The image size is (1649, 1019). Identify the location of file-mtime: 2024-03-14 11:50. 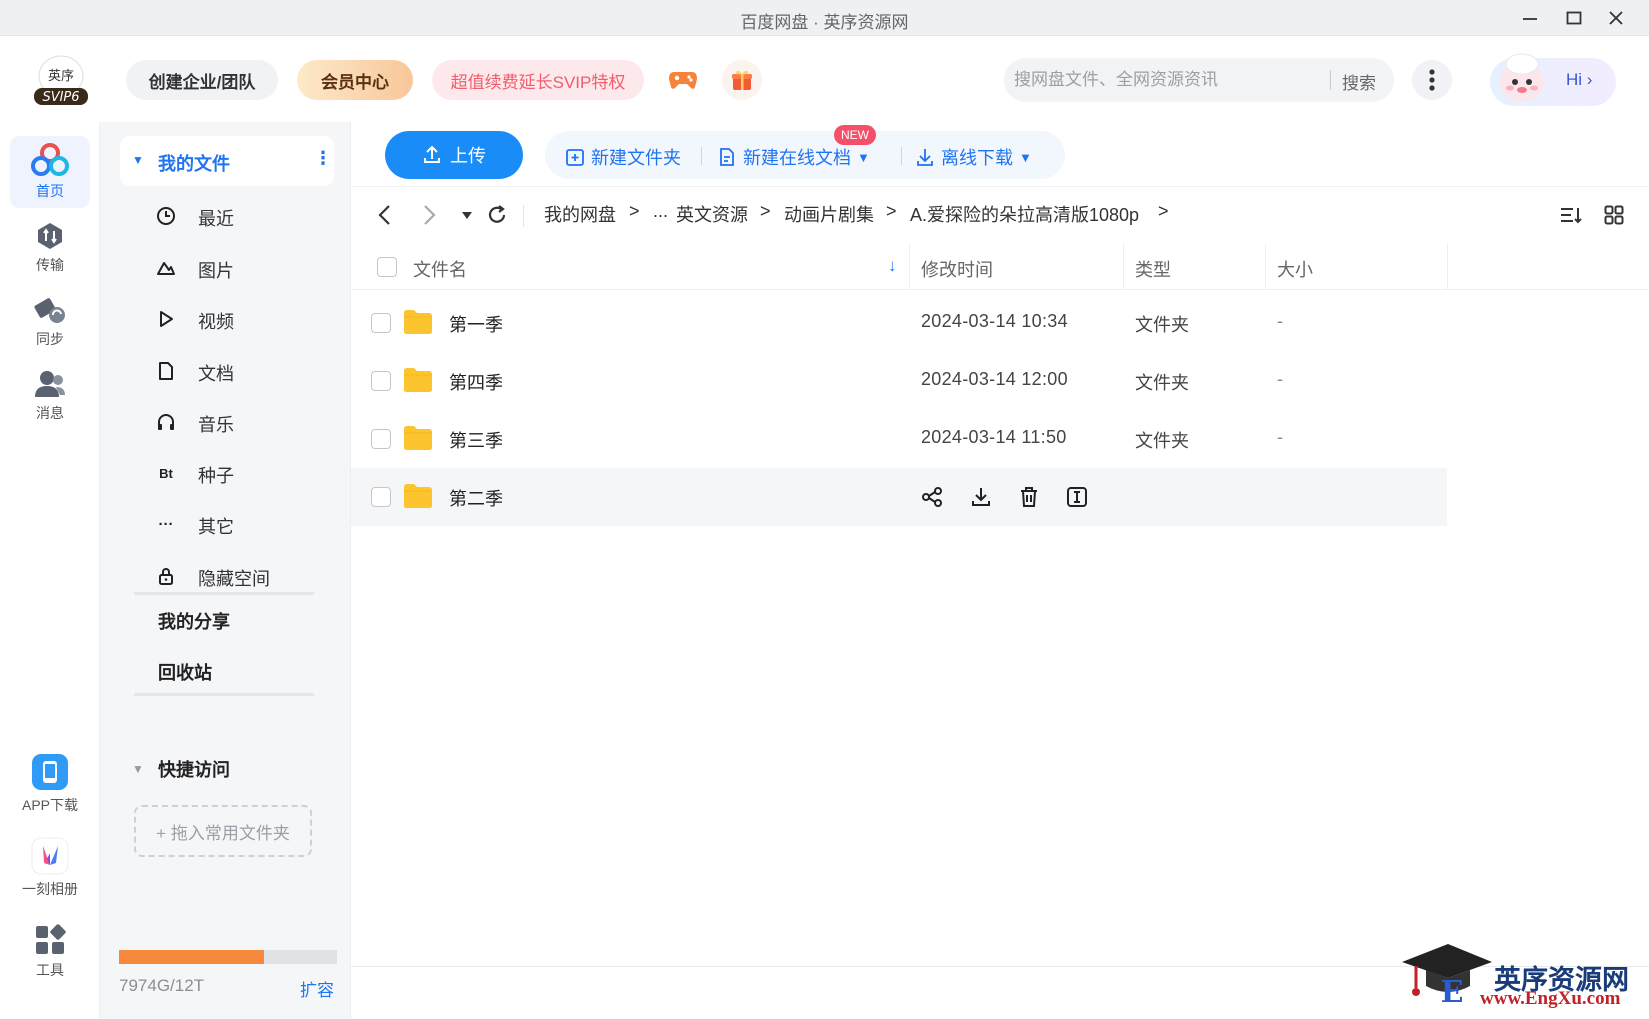
(994, 437).